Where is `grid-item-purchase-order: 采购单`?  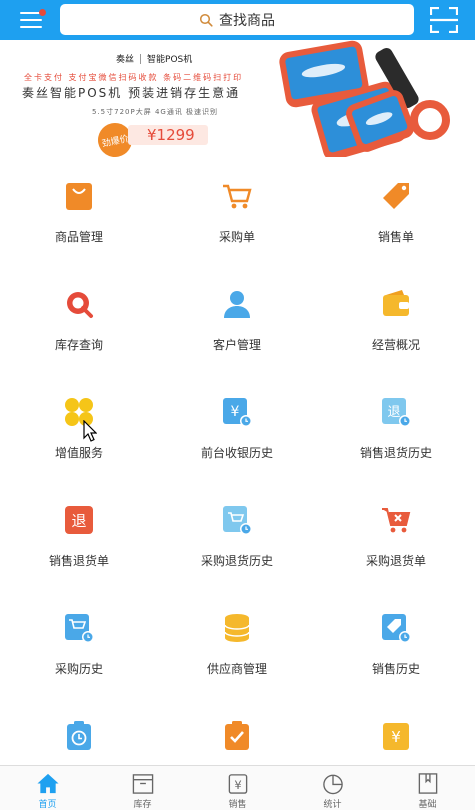
grid-item-purchase-order: 采购单 is located at coordinates (237, 212).